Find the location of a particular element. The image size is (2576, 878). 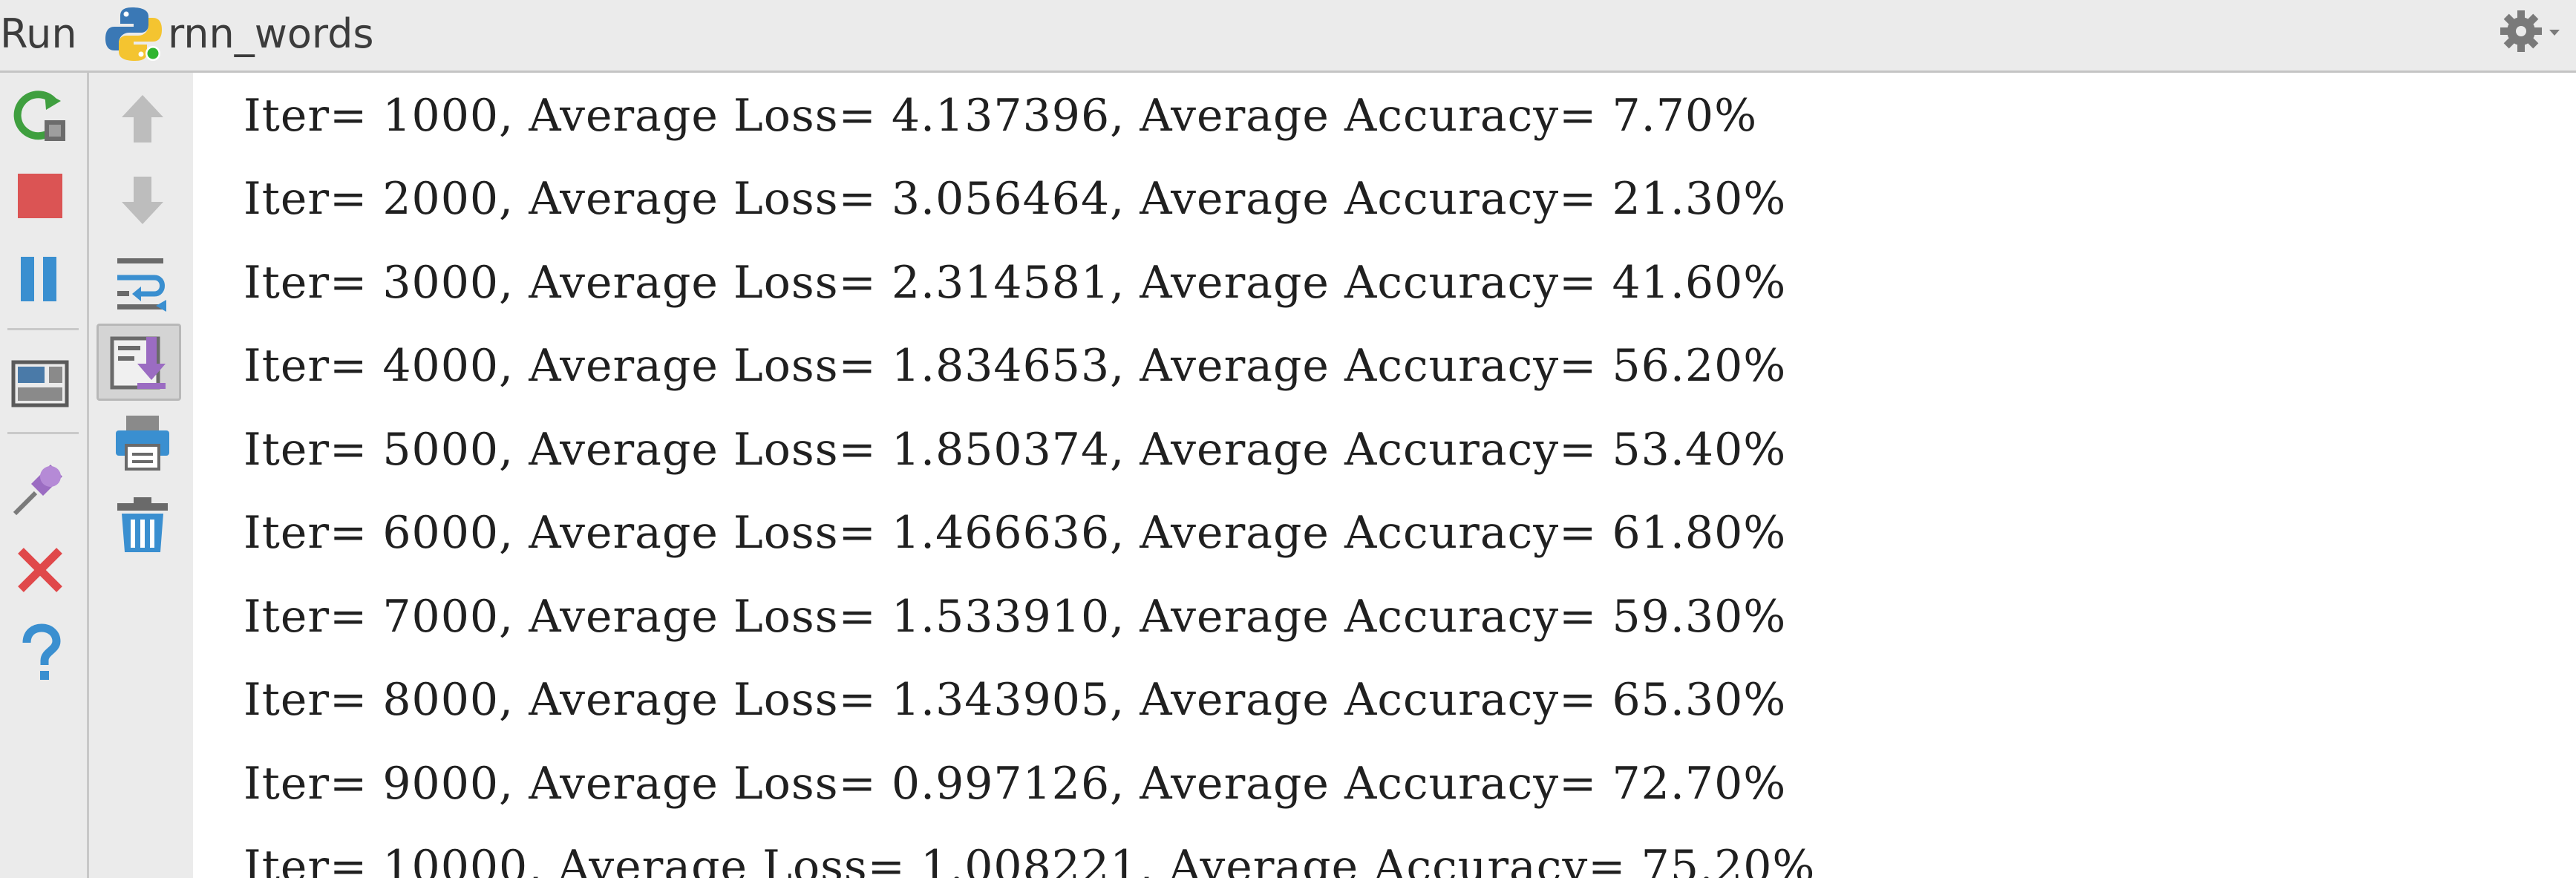

gear-icon is located at coordinates (2529, 30).